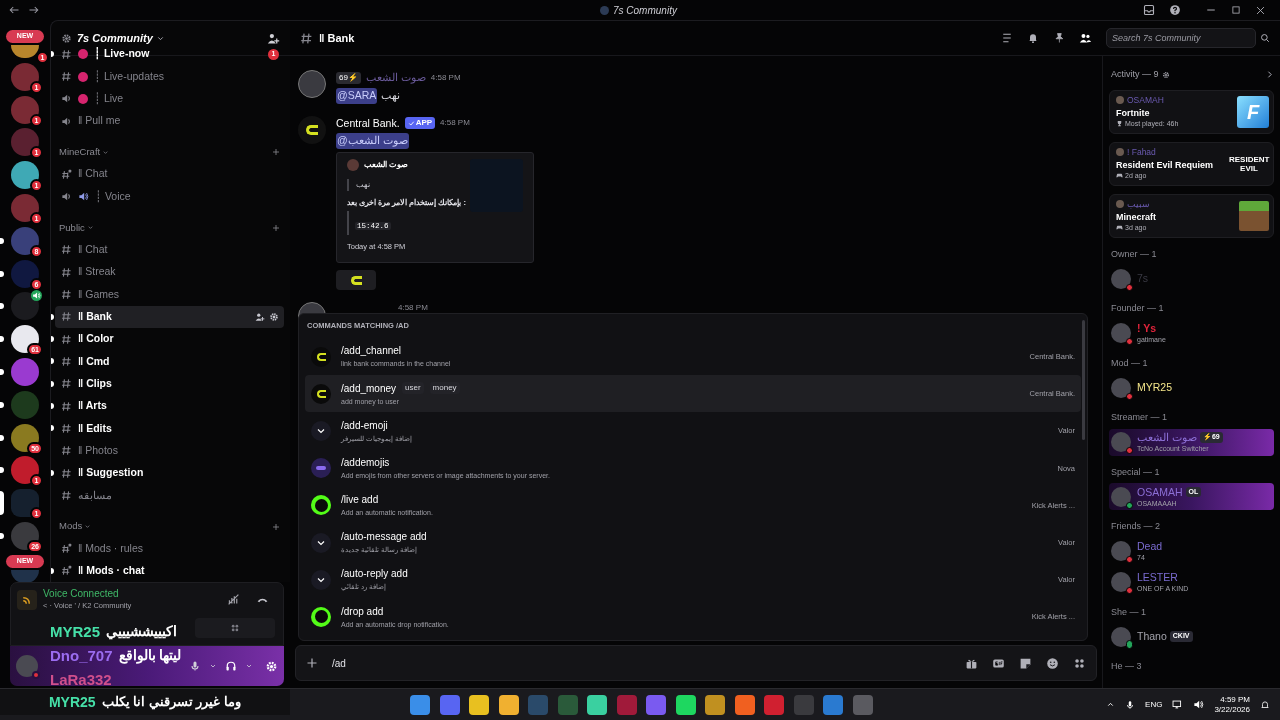 The image size is (1280, 720). What do you see at coordinates (369, 388) in the screenshot?
I see `command-name: /add_money` at bounding box center [369, 388].